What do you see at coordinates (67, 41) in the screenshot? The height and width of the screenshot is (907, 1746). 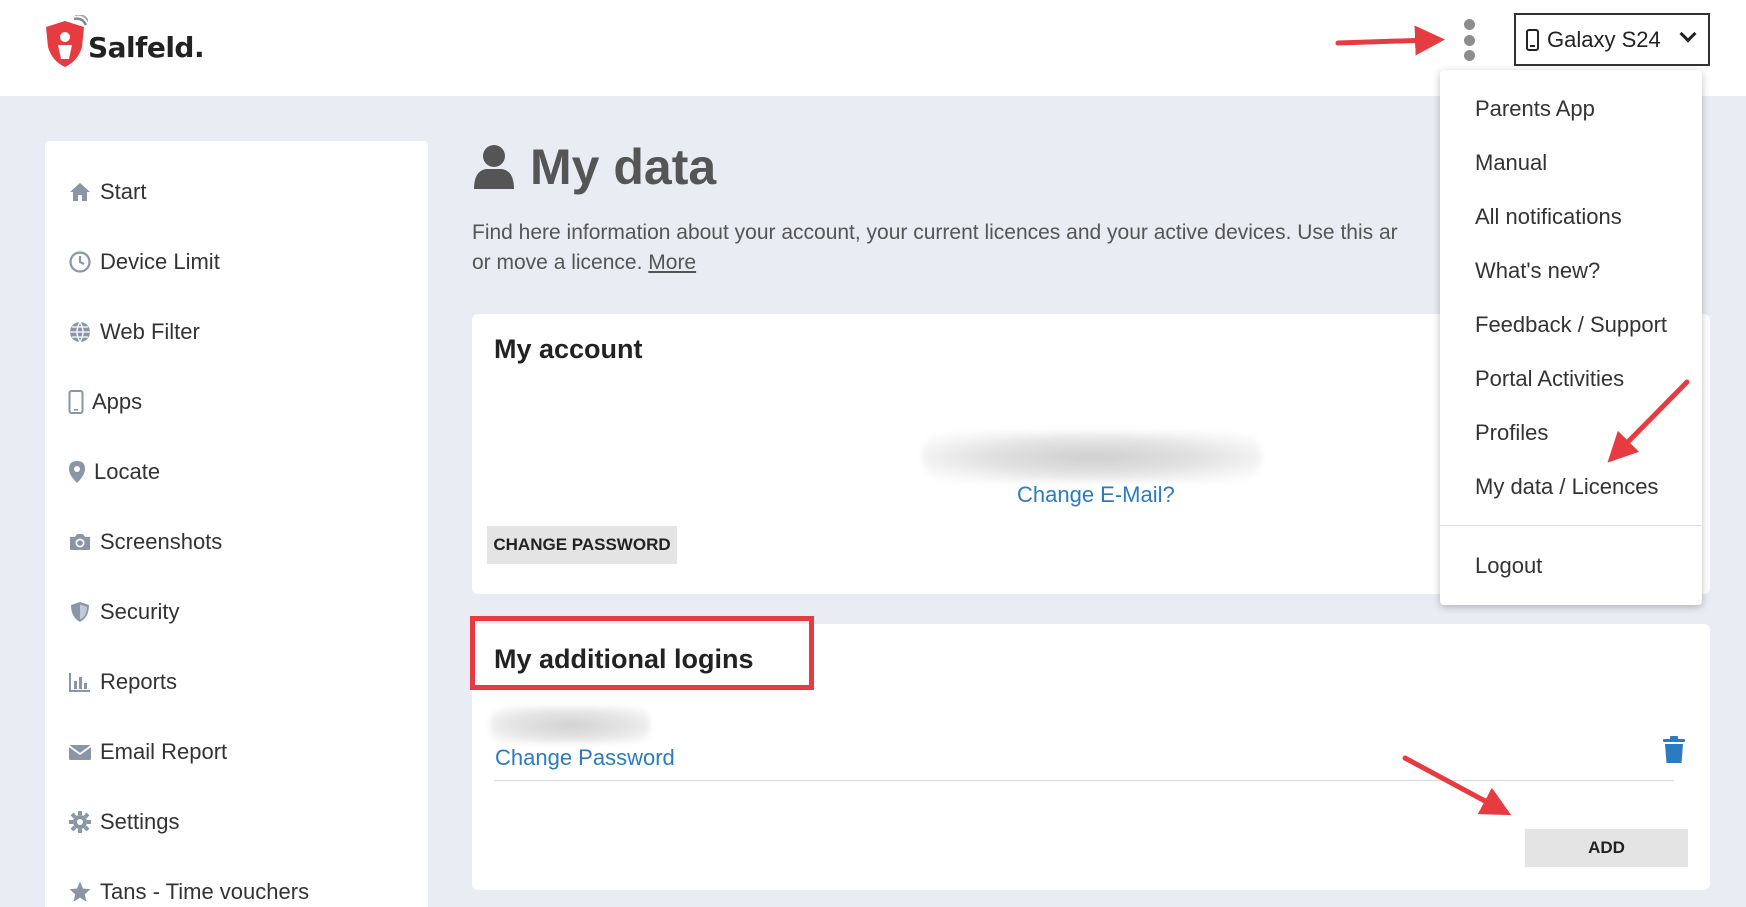 I see `salfeld-shield-icon` at bounding box center [67, 41].